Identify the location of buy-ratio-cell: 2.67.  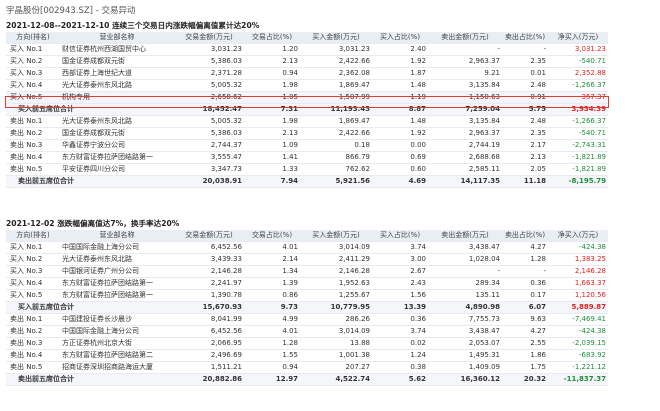
(400, 271).